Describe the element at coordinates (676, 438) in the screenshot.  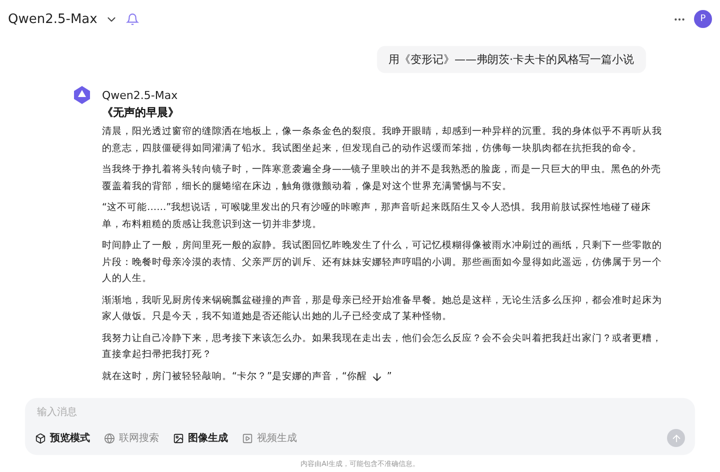
I see `arrow-up-icon` at that location.